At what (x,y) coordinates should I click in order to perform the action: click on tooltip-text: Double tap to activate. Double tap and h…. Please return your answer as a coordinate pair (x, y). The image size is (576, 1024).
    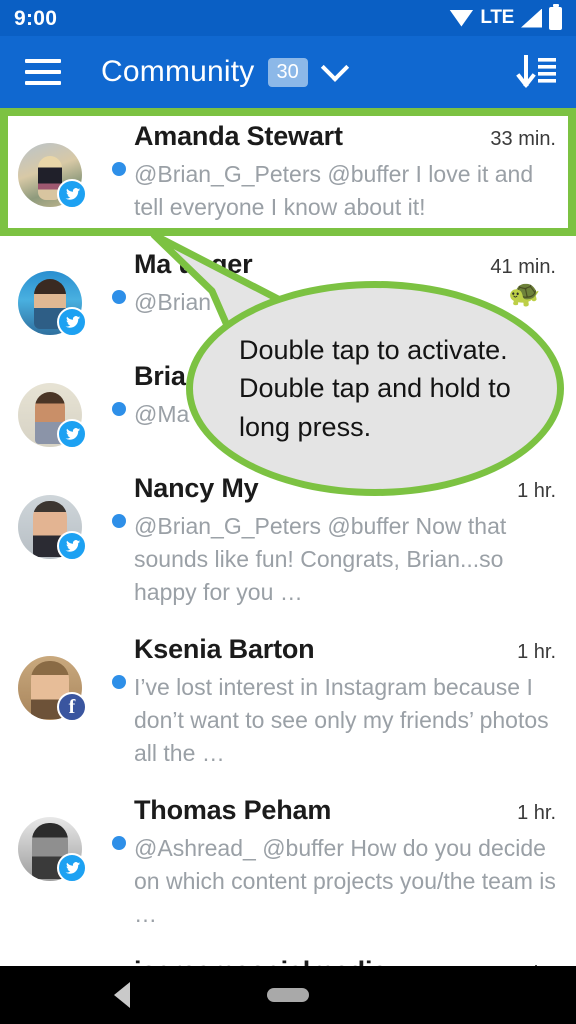
    Looking at the image, I should click on (375, 388).